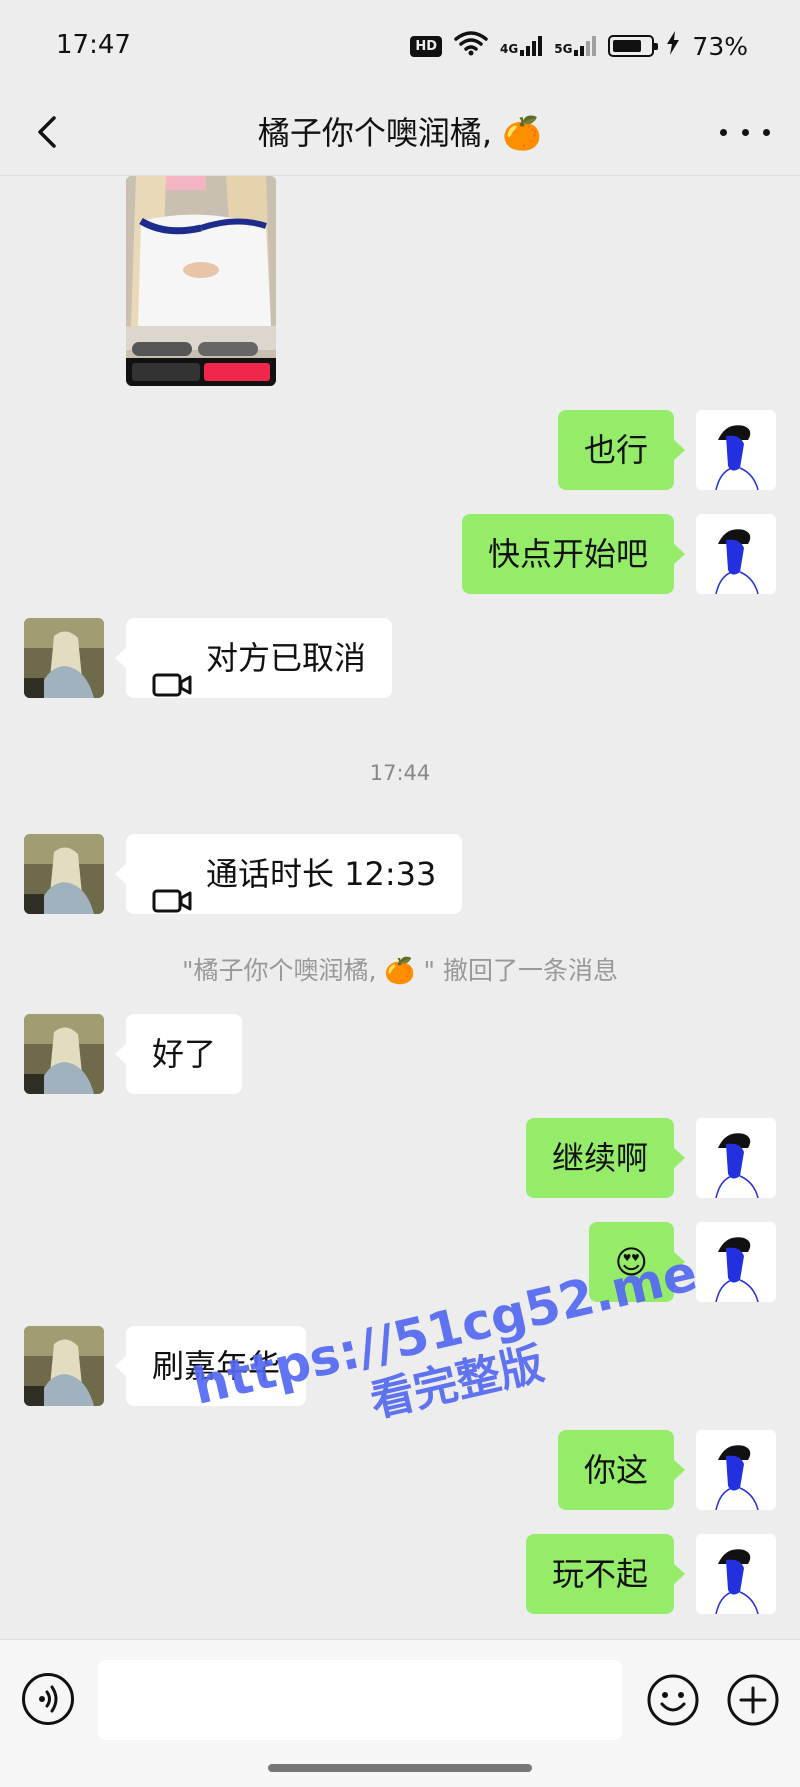  I want to click on outgoing-emoji-bubble: 😍, so click(637, 1262).